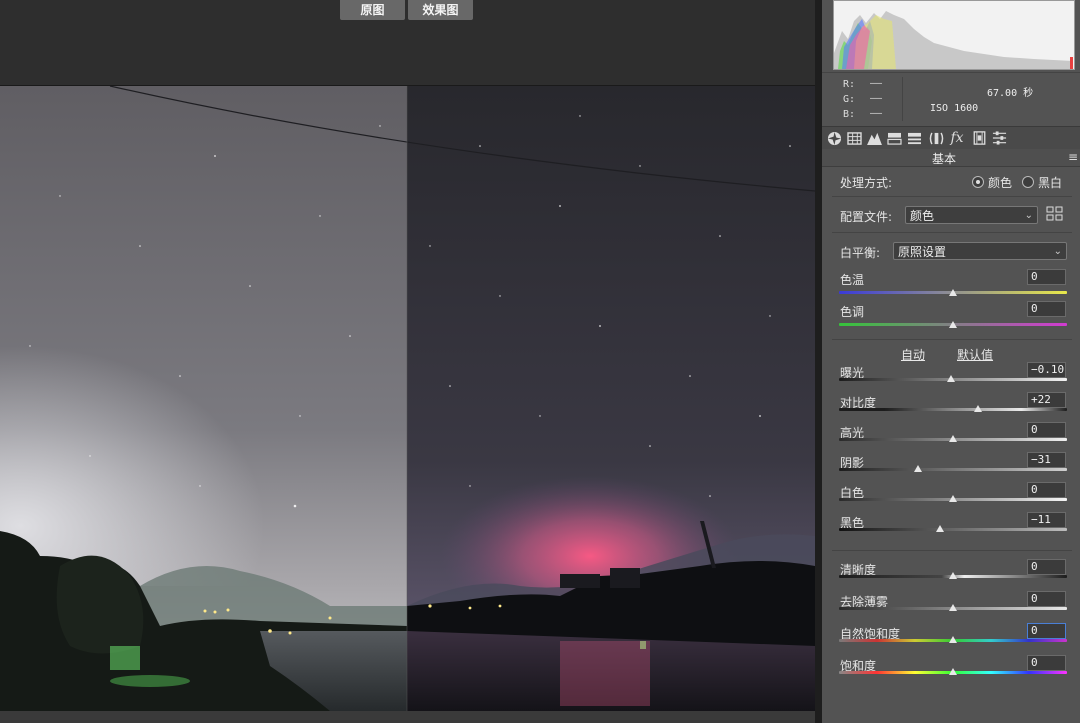 The image size is (1080, 723). I want to click on viewer-toolbar: 原图 效果图, so click(407, 43).